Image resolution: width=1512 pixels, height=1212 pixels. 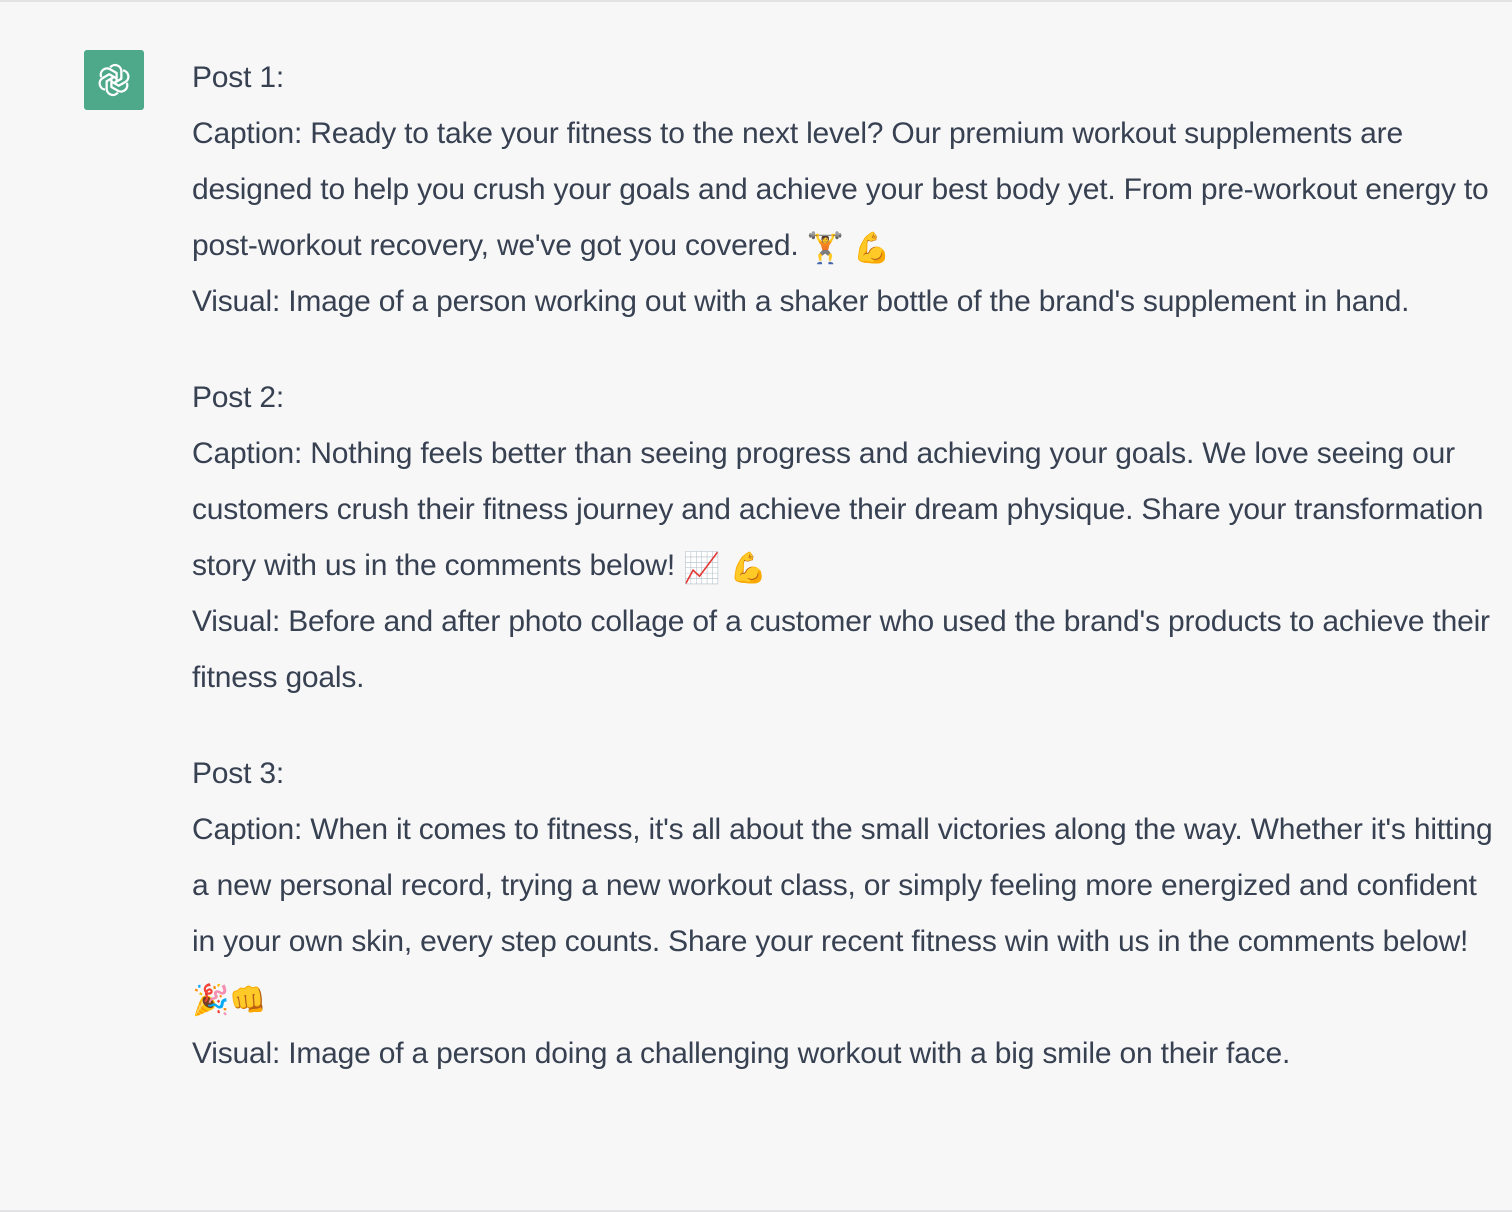 I want to click on post-heading: Post 2:, so click(x=238, y=397).